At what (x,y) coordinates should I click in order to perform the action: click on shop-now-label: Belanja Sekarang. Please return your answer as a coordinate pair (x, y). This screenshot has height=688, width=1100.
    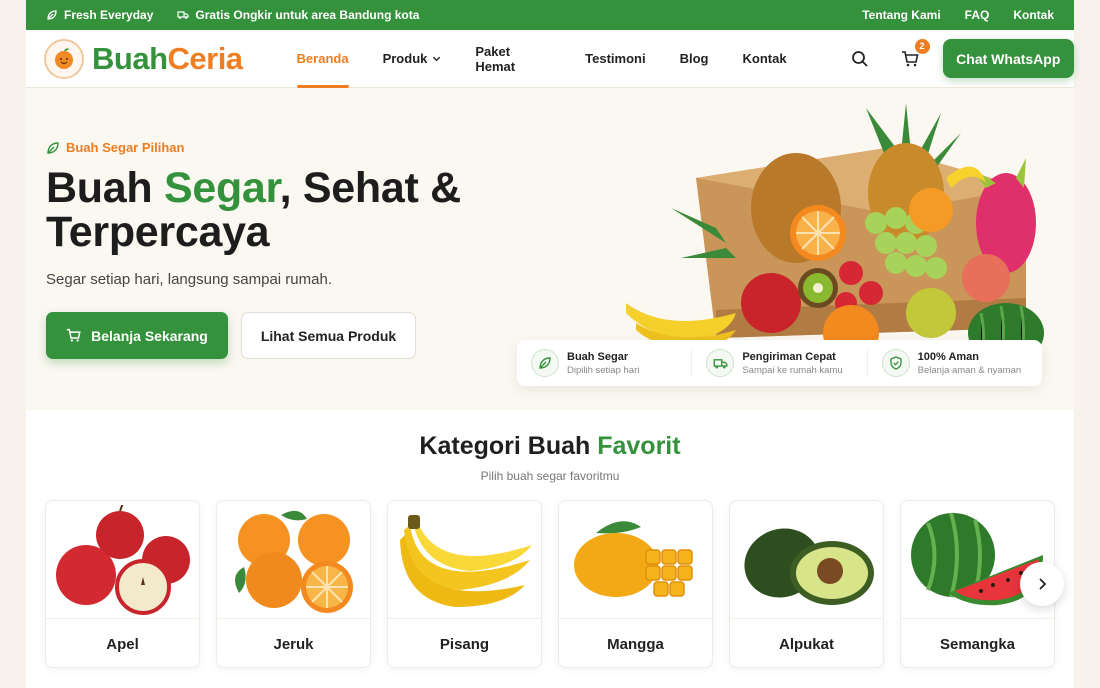
    Looking at the image, I should click on (149, 335).